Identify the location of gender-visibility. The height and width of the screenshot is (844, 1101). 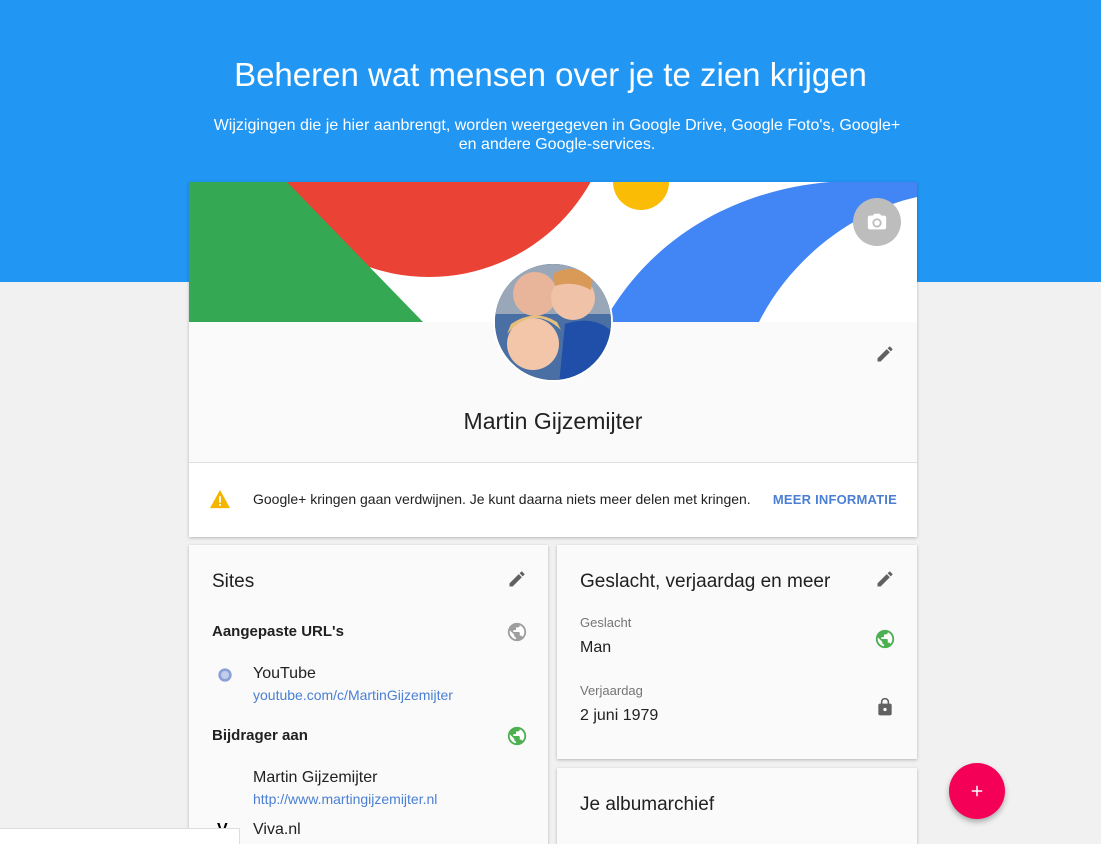
(885, 639).